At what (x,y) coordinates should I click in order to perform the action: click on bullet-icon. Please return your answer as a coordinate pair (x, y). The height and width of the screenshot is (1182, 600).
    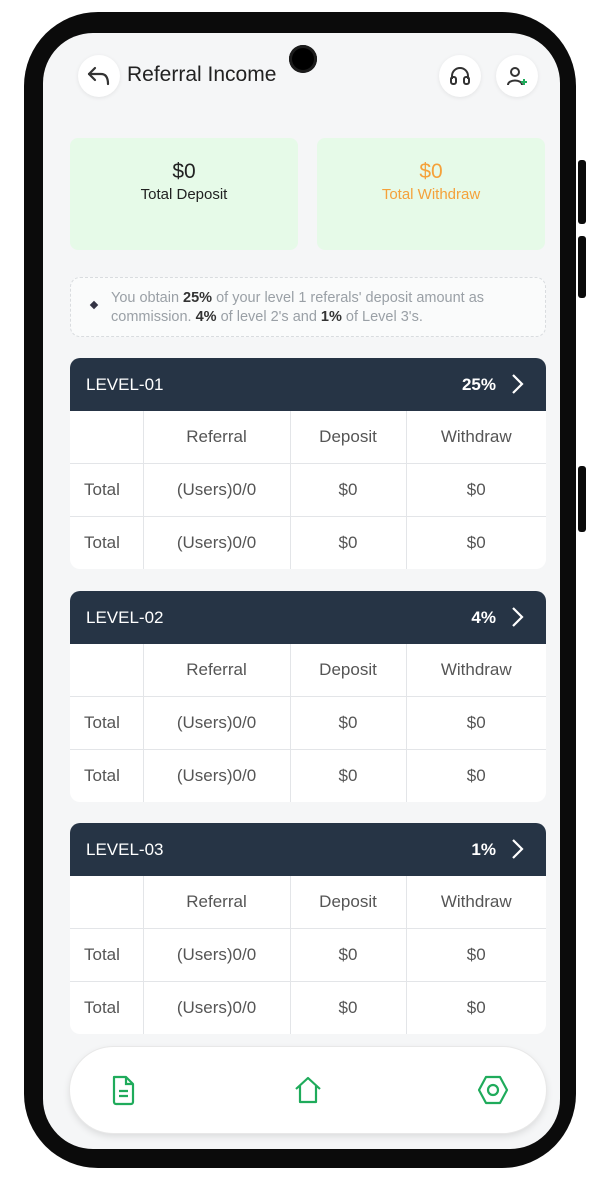
    Looking at the image, I should click on (94, 305).